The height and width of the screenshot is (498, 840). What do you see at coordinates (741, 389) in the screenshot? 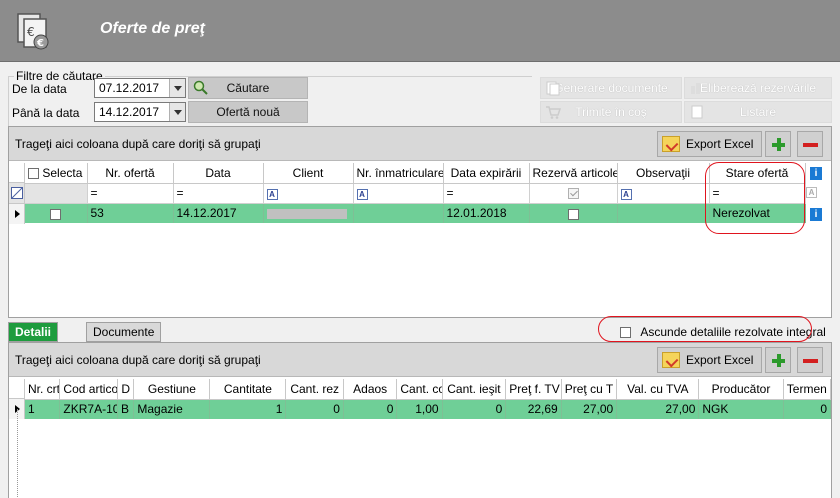
I see `column-header-producer: Producător` at bounding box center [741, 389].